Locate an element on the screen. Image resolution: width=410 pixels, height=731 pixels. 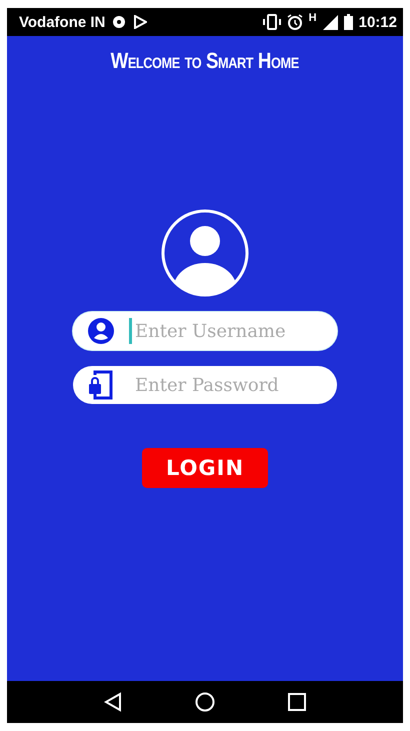
clock-time: 10:12 is located at coordinates (377, 22).